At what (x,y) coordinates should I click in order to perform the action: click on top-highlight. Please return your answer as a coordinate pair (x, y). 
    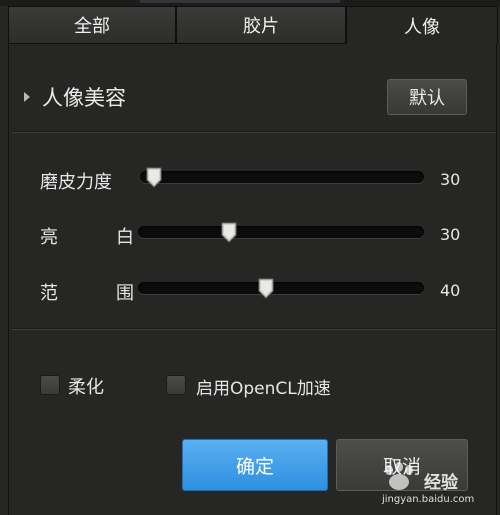
    Looking at the image, I should click on (240, 1).